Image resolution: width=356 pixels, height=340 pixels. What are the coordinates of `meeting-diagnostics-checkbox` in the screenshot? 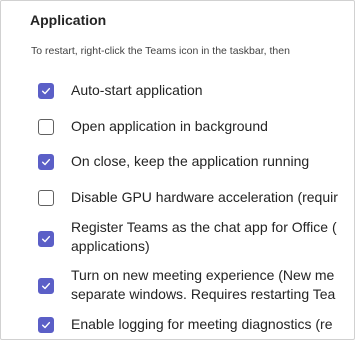 It's located at (46, 325).